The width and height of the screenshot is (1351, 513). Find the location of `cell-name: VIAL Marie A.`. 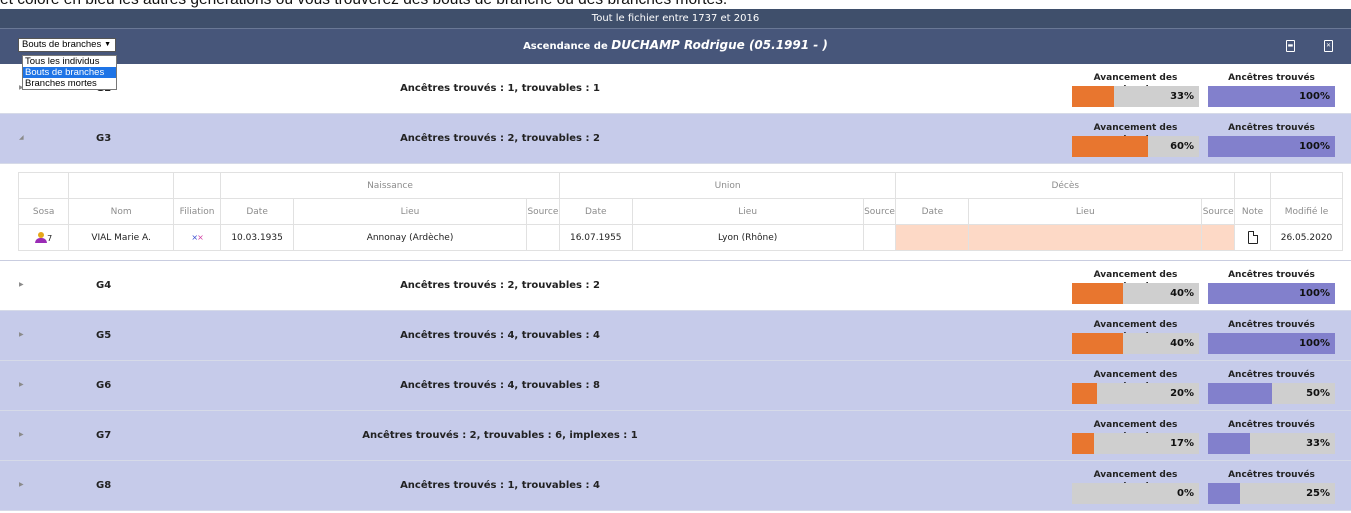

cell-name: VIAL Marie A. is located at coordinates (121, 237).